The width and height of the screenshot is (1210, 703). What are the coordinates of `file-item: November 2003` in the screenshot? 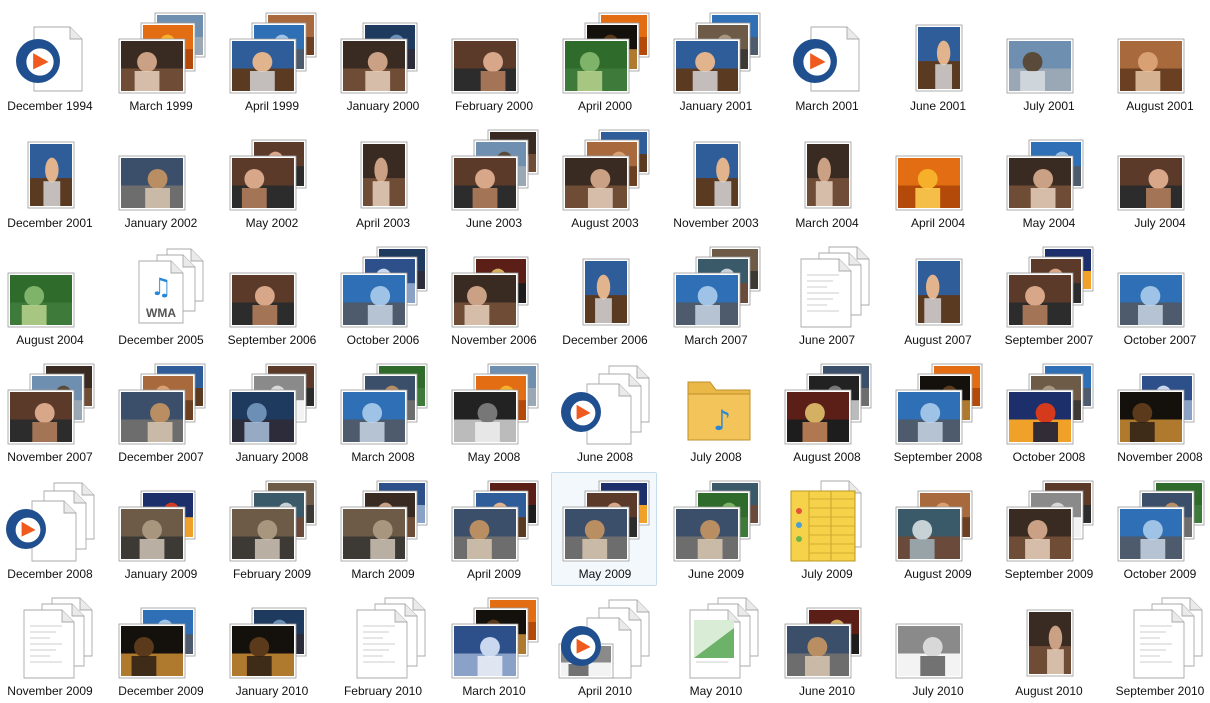 It's located at (715, 178).